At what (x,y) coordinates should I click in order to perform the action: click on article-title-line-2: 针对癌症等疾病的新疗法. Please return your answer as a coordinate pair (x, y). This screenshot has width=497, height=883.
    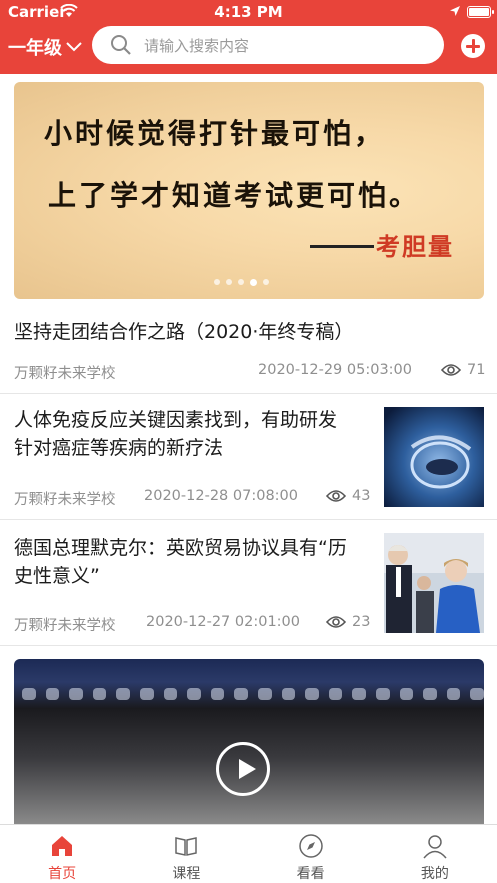
    Looking at the image, I should click on (119, 448).